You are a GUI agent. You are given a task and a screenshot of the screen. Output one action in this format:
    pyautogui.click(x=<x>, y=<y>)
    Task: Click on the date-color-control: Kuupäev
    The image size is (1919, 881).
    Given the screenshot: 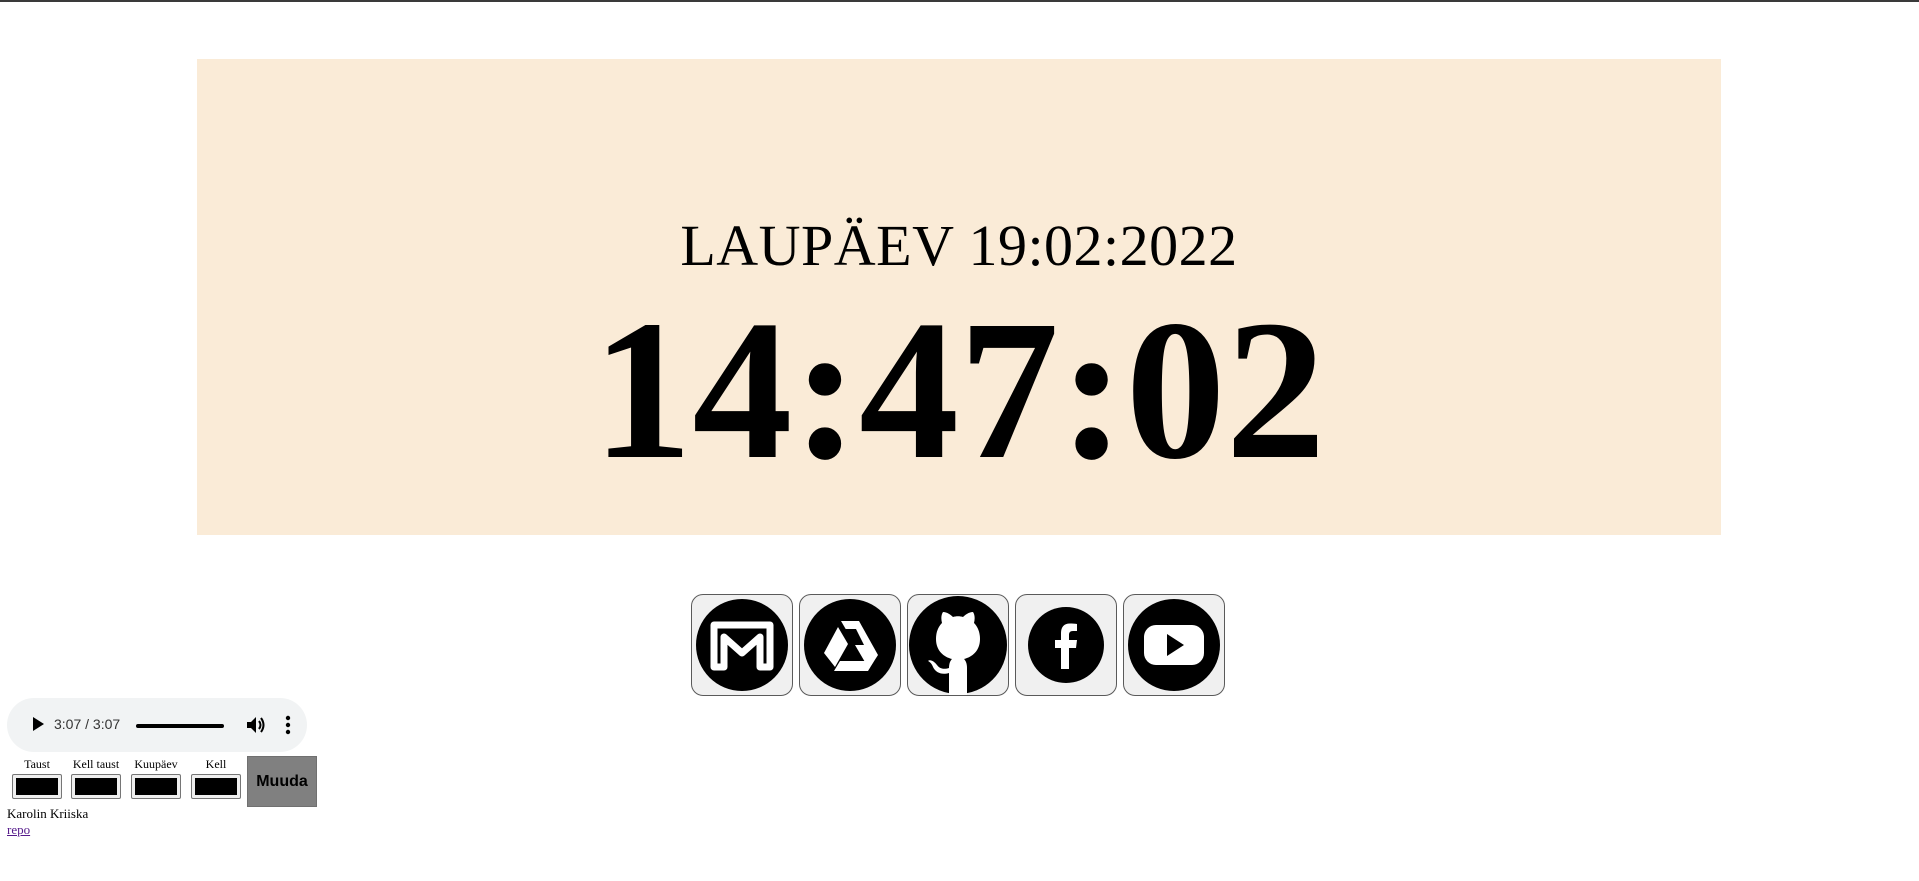 What is the action you would take?
    pyautogui.click(x=156, y=777)
    